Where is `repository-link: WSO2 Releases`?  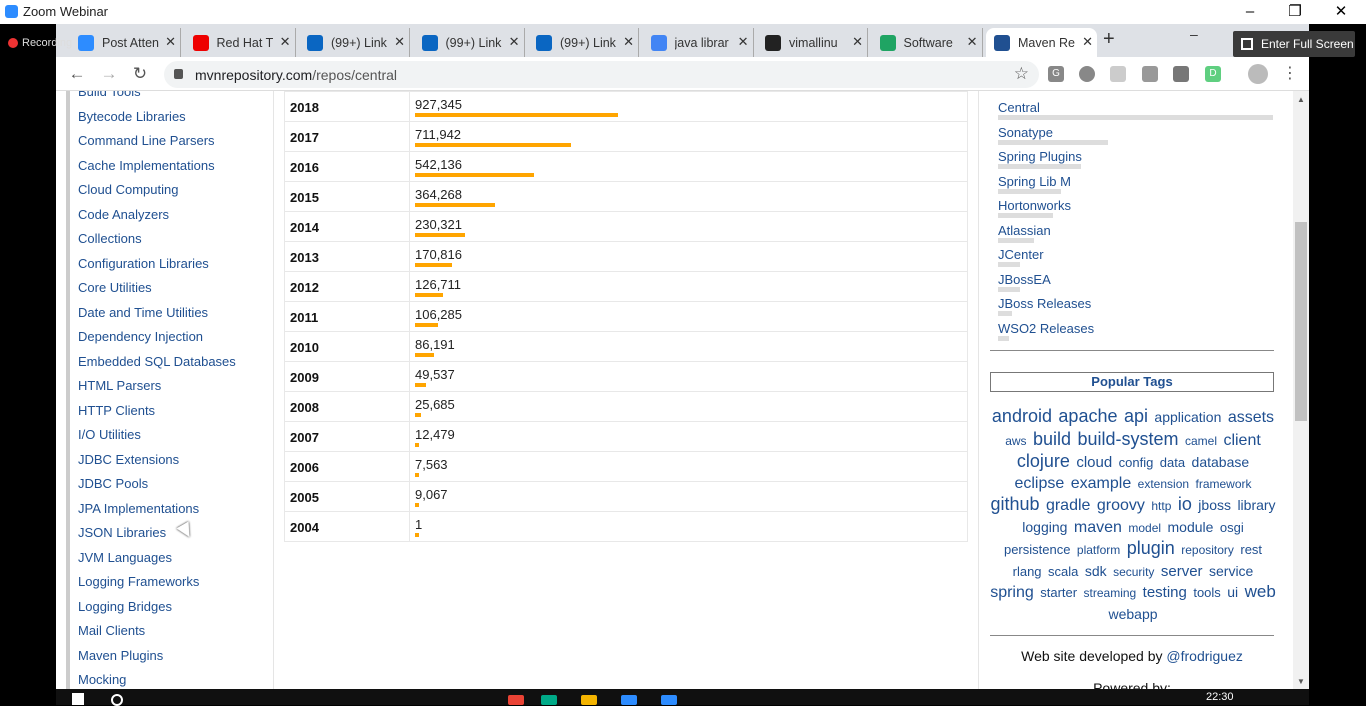 repository-link: WSO2 Releases is located at coordinates (1046, 328).